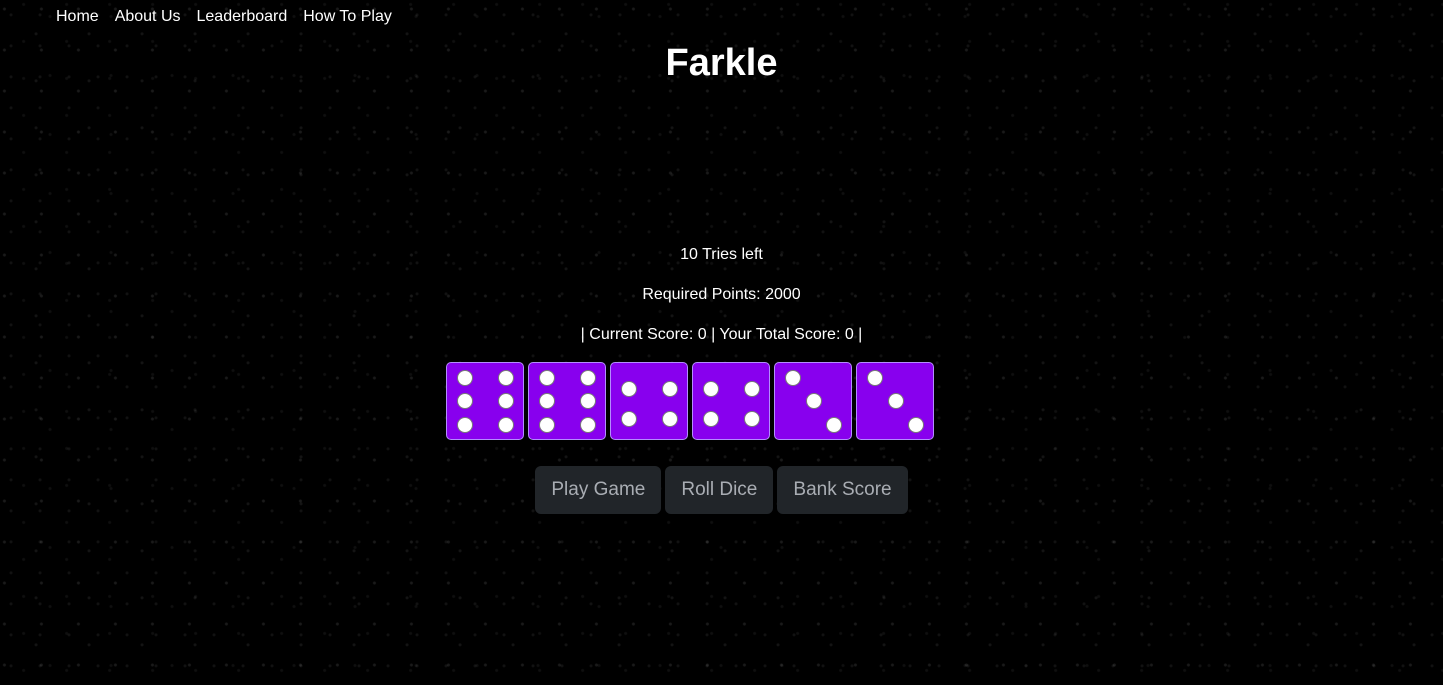  I want to click on nav-how-to-play-link: How To Play, so click(347, 17).